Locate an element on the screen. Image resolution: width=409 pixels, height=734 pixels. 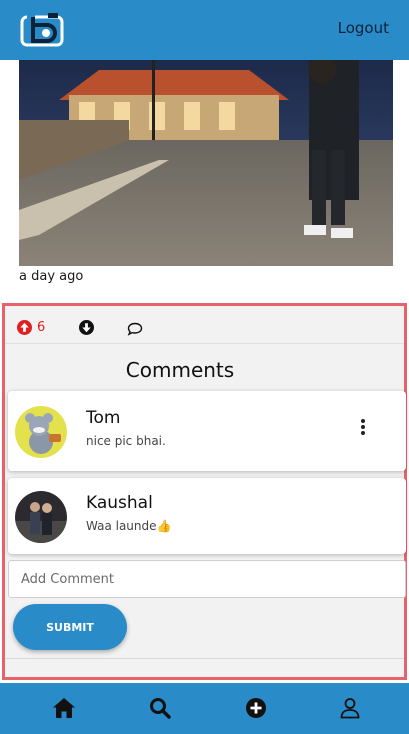
more-vert-icon is located at coordinates (363, 427).